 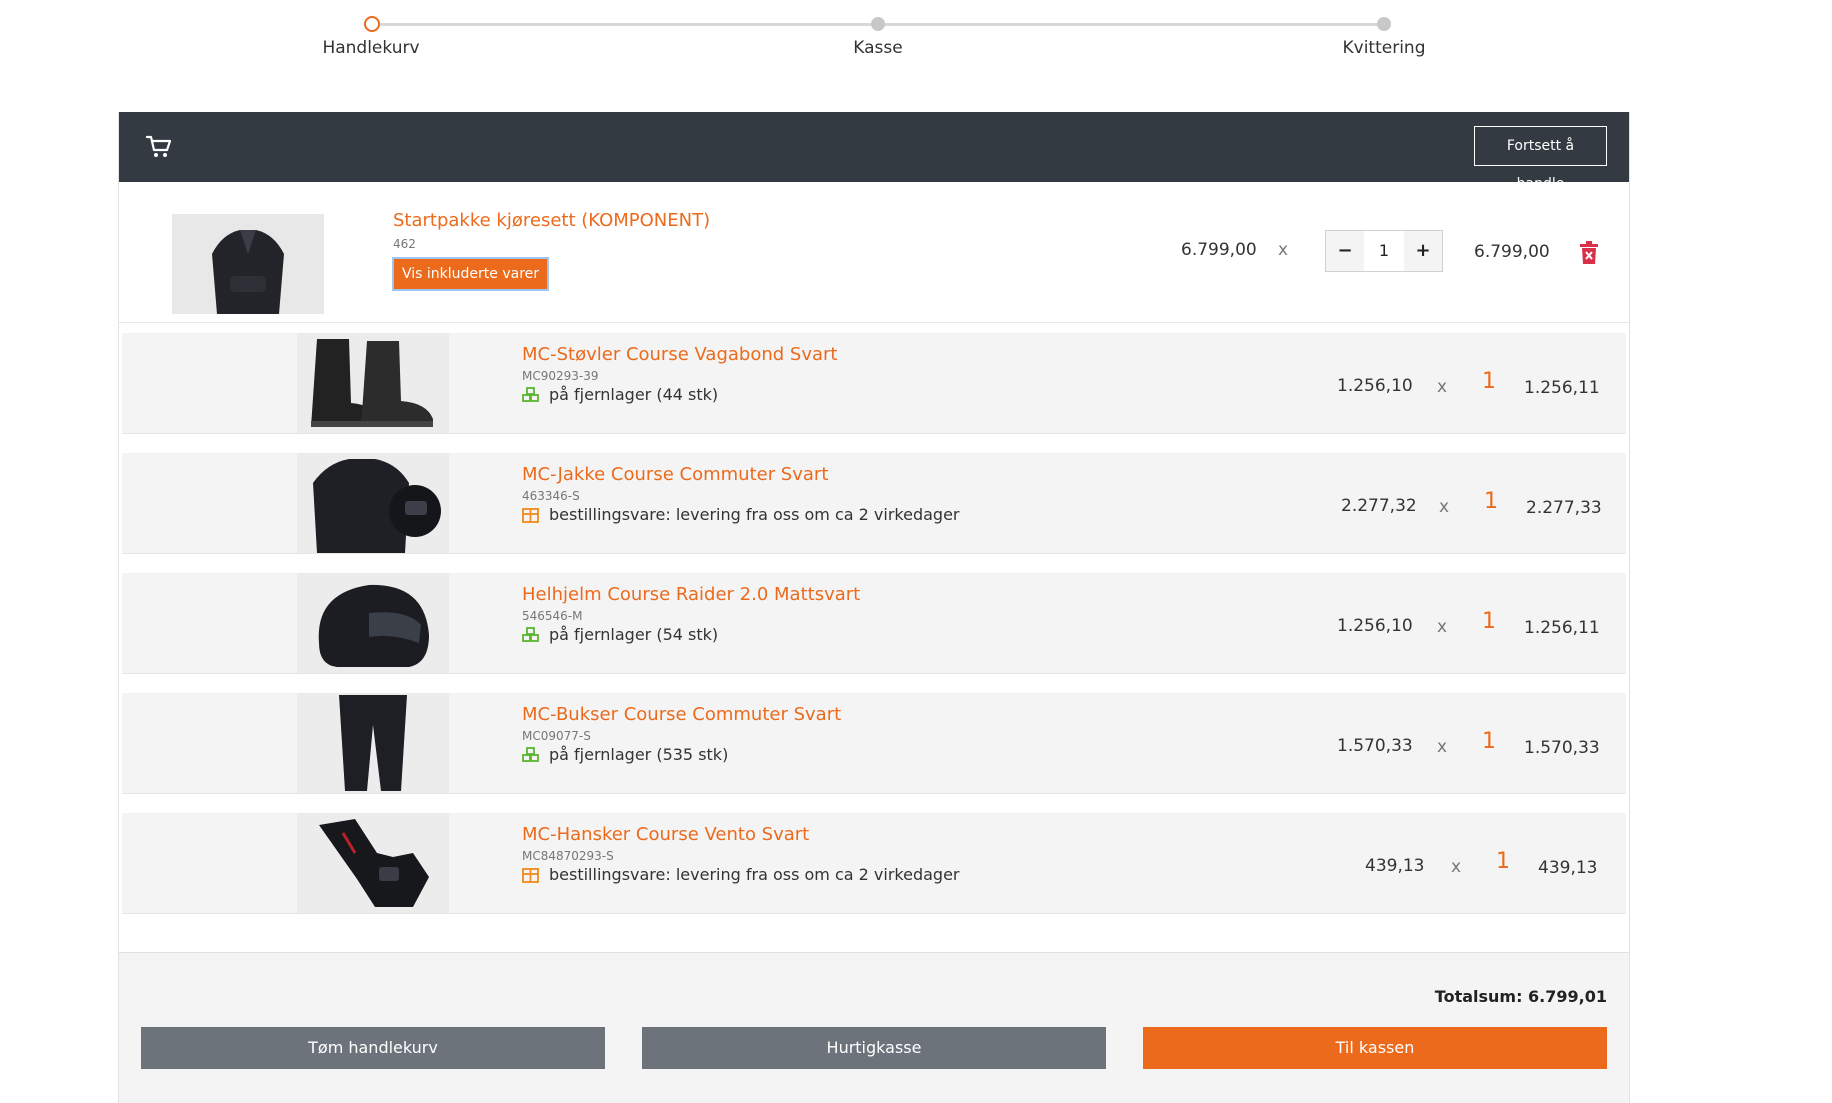 What do you see at coordinates (1512, 252) in the screenshot?
I see `line-total: 6.799,00` at bounding box center [1512, 252].